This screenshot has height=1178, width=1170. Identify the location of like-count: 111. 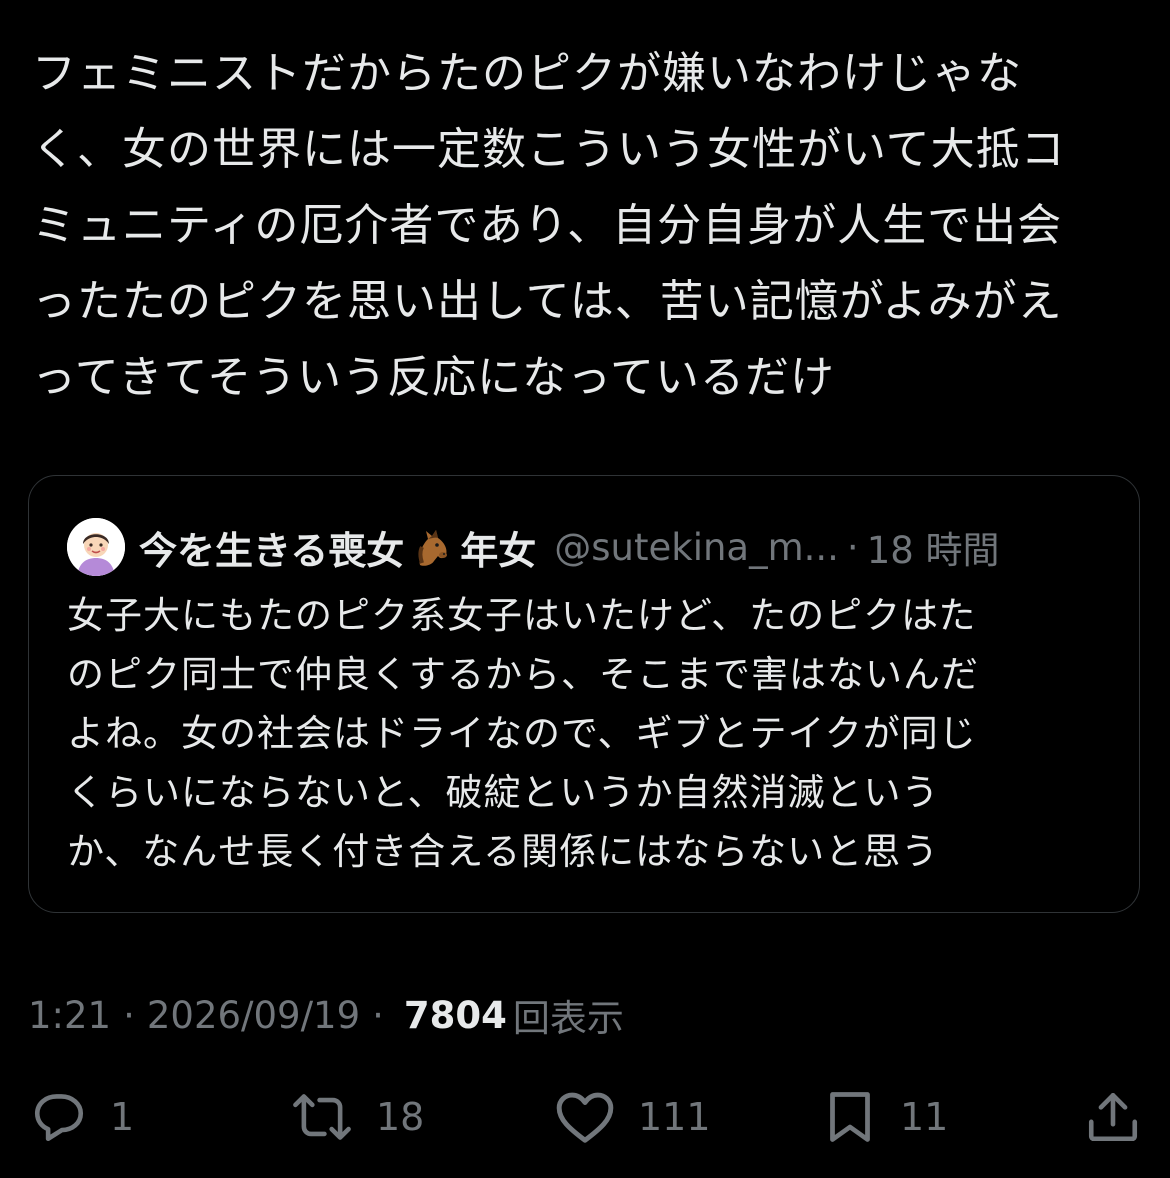
(674, 1117).